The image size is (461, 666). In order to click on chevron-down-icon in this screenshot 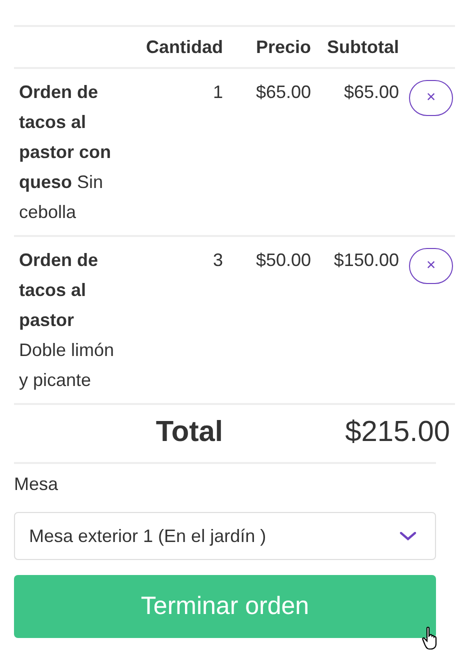, I will do `click(408, 536)`.